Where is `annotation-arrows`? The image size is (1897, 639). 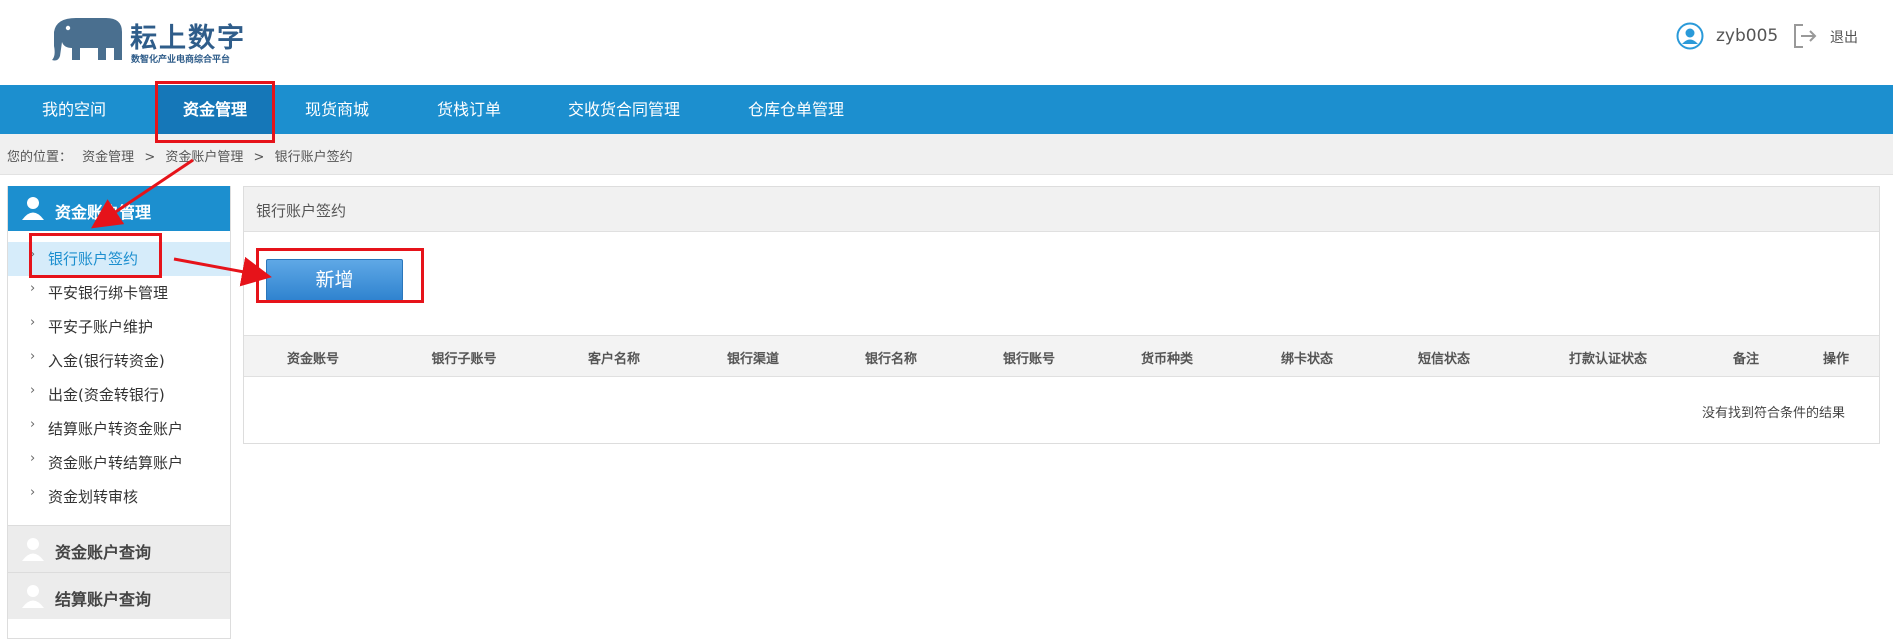
annotation-arrows is located at coordinates (181, 222).